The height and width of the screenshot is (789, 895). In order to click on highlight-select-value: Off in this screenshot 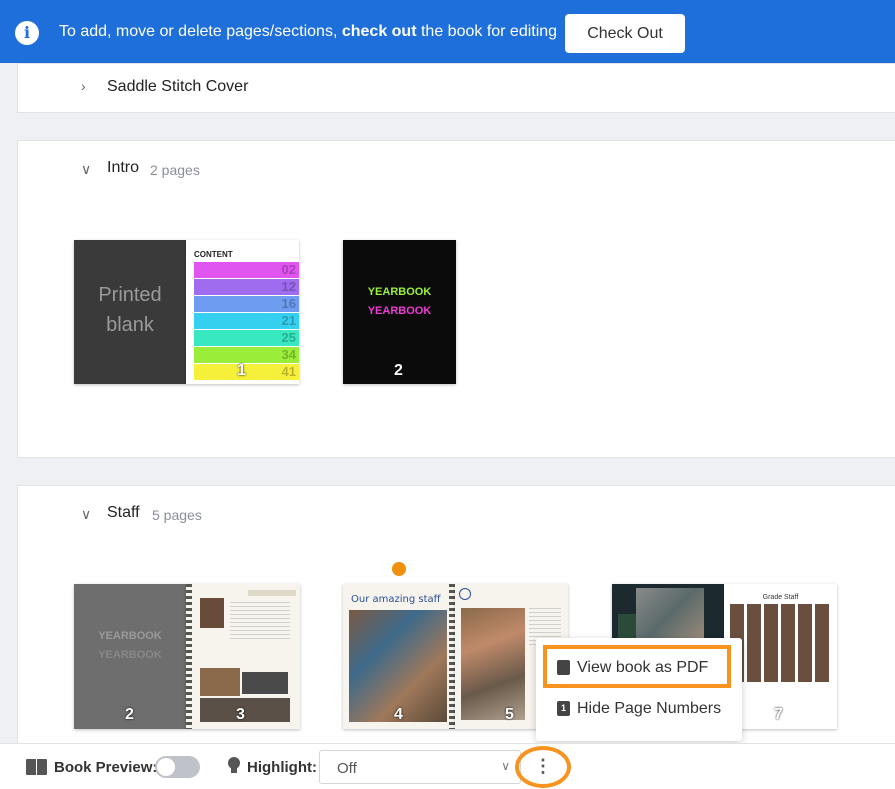, I will do `click(347, 768)`.